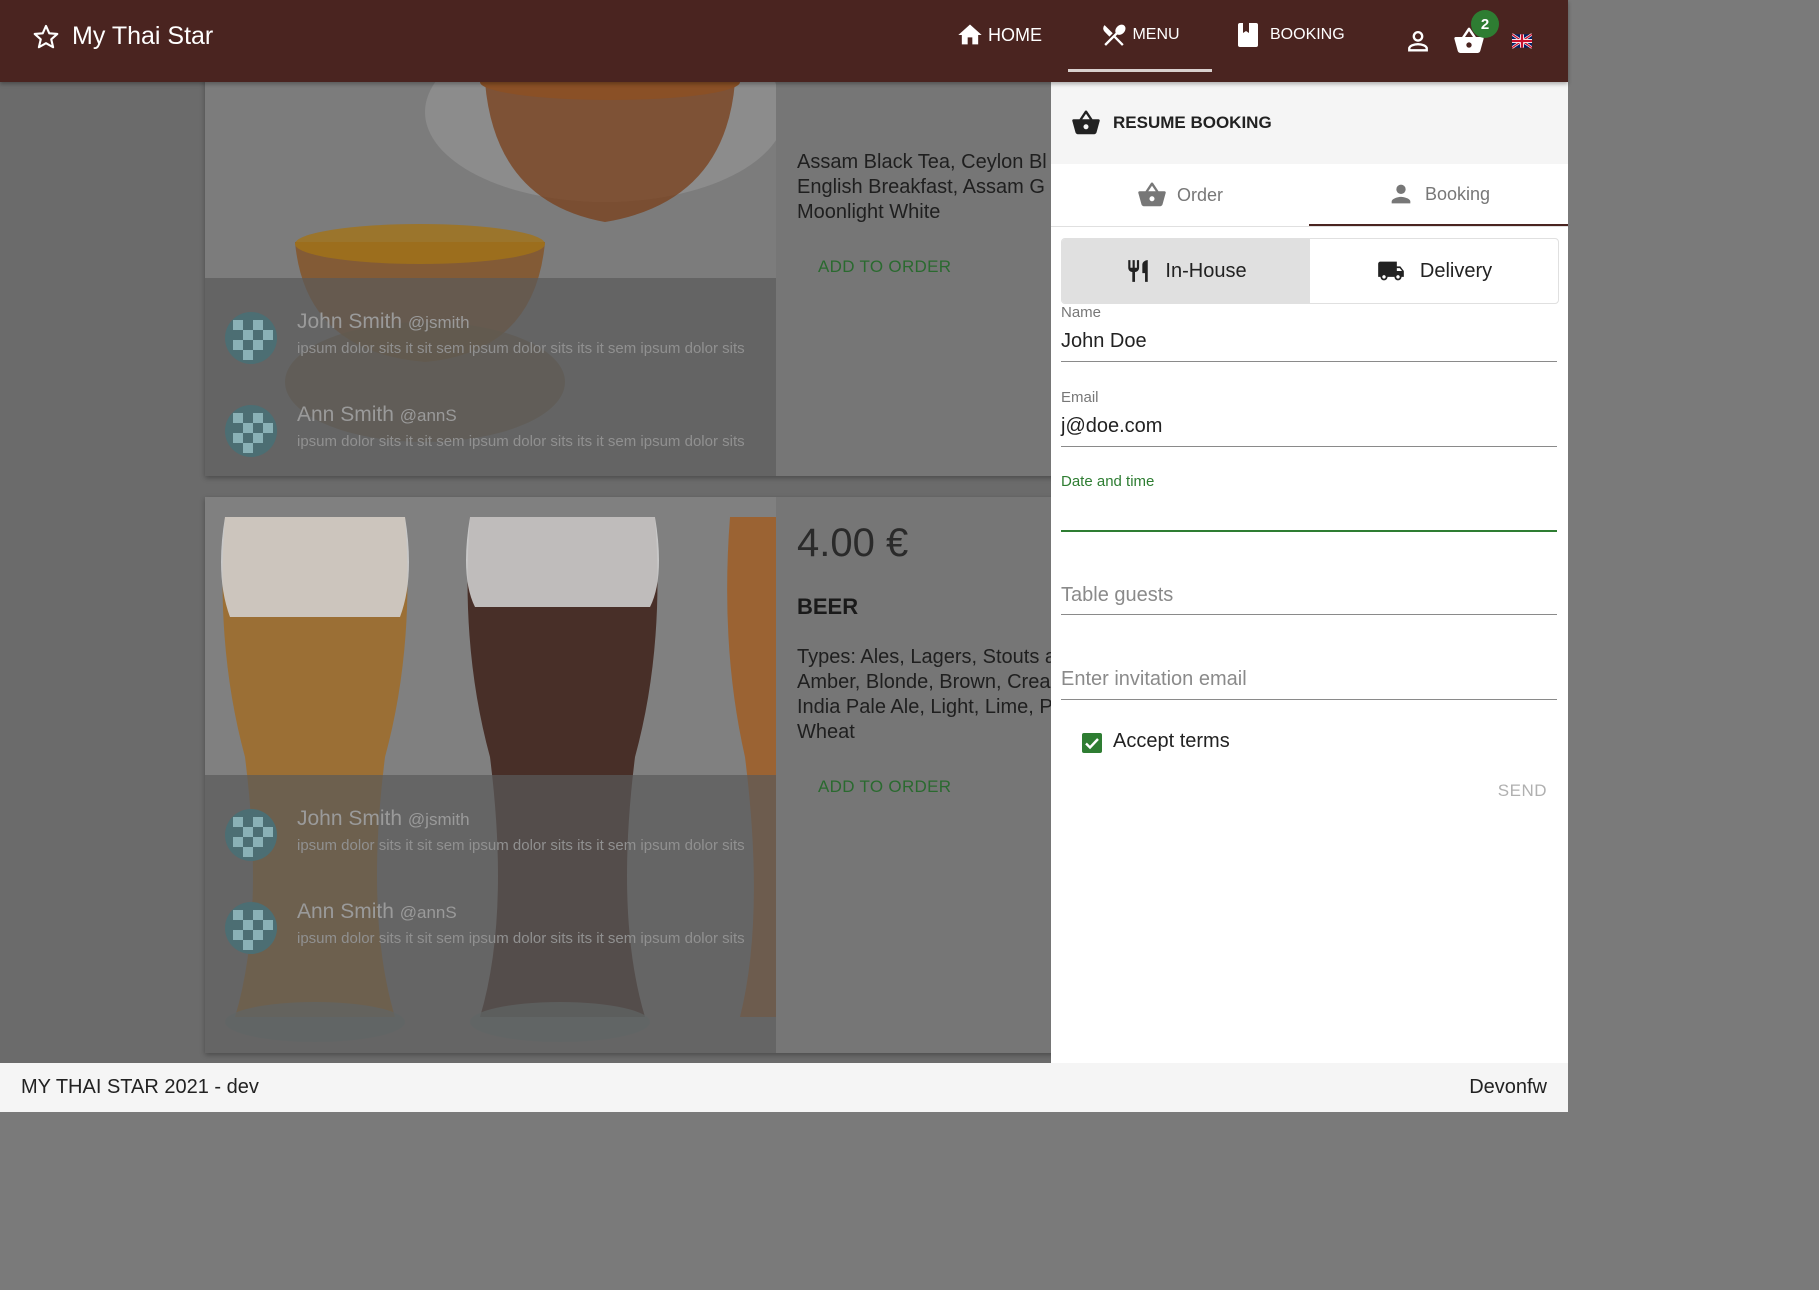 The height and width of the screenshot is (1290, 1819). I want to click on panel-header: RESUME BOOKING, so click(1309, 123).